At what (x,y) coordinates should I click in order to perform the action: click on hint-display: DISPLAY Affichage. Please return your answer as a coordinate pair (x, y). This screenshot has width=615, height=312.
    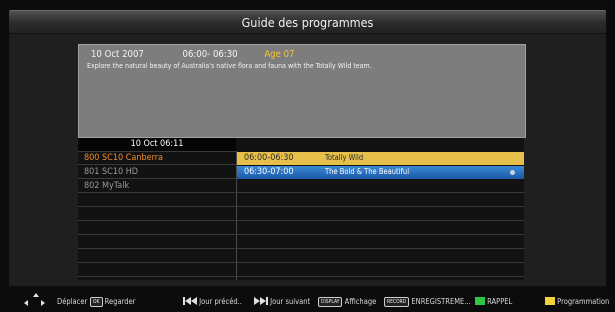
    Looking at the image, I should click on (347, 302).